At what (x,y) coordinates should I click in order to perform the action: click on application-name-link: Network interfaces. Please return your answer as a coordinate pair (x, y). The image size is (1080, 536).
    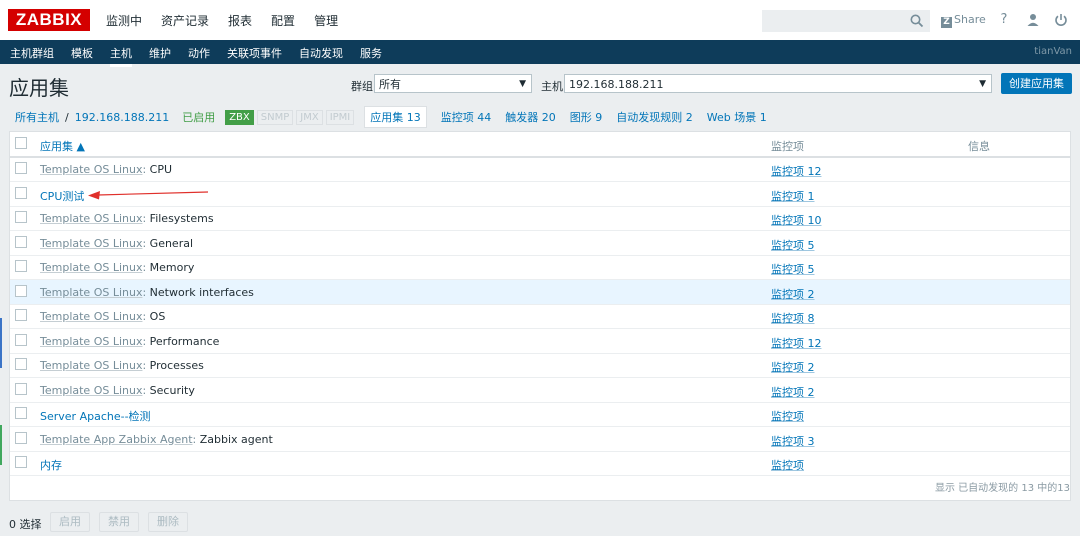
    Looking at the image, I should click on (202, 292).